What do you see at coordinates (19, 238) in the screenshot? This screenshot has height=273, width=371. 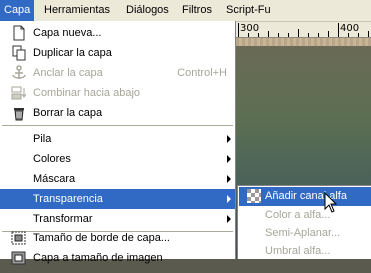 I see `layer-boundary-size-icon` at bounding box center [19, 238].